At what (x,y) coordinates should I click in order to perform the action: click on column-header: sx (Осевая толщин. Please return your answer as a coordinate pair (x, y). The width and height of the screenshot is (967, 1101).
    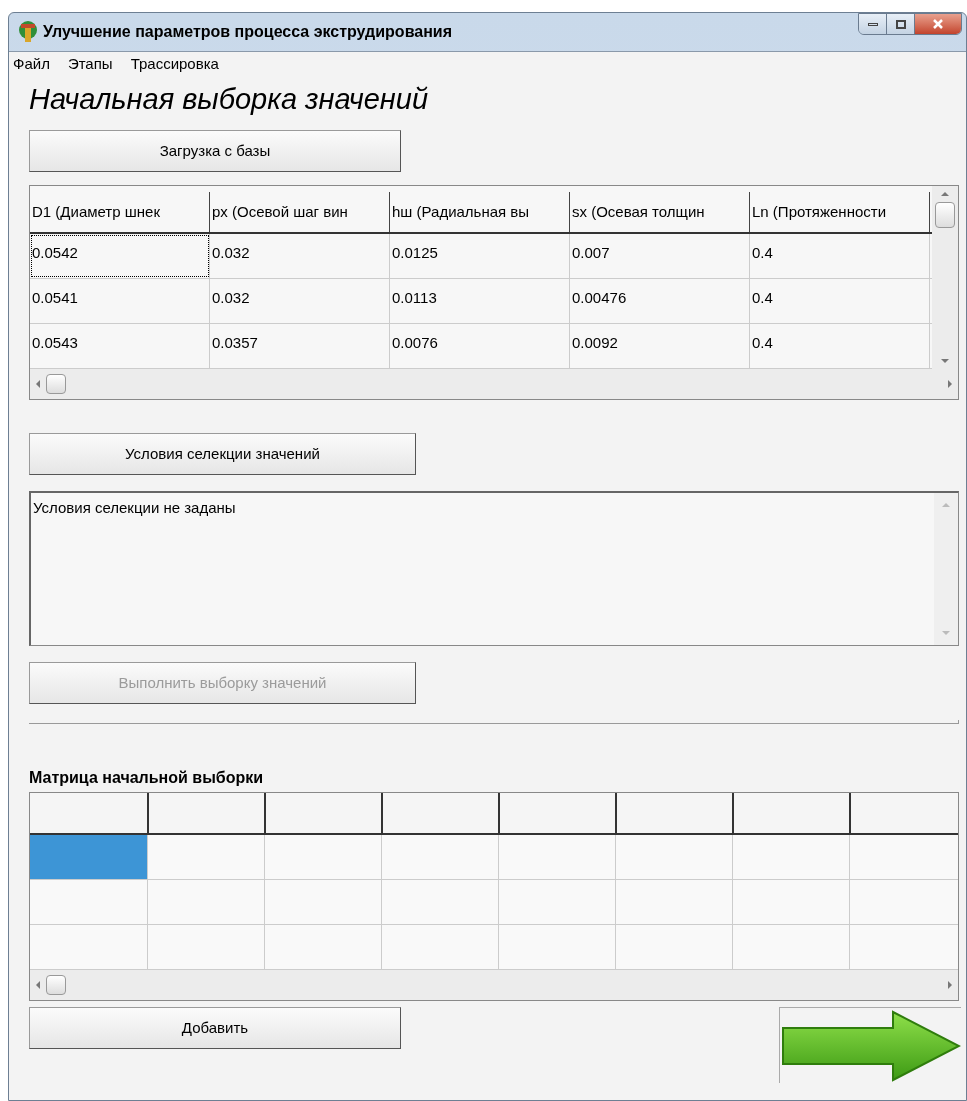
    Looking at the image, I should click on (660, 212).